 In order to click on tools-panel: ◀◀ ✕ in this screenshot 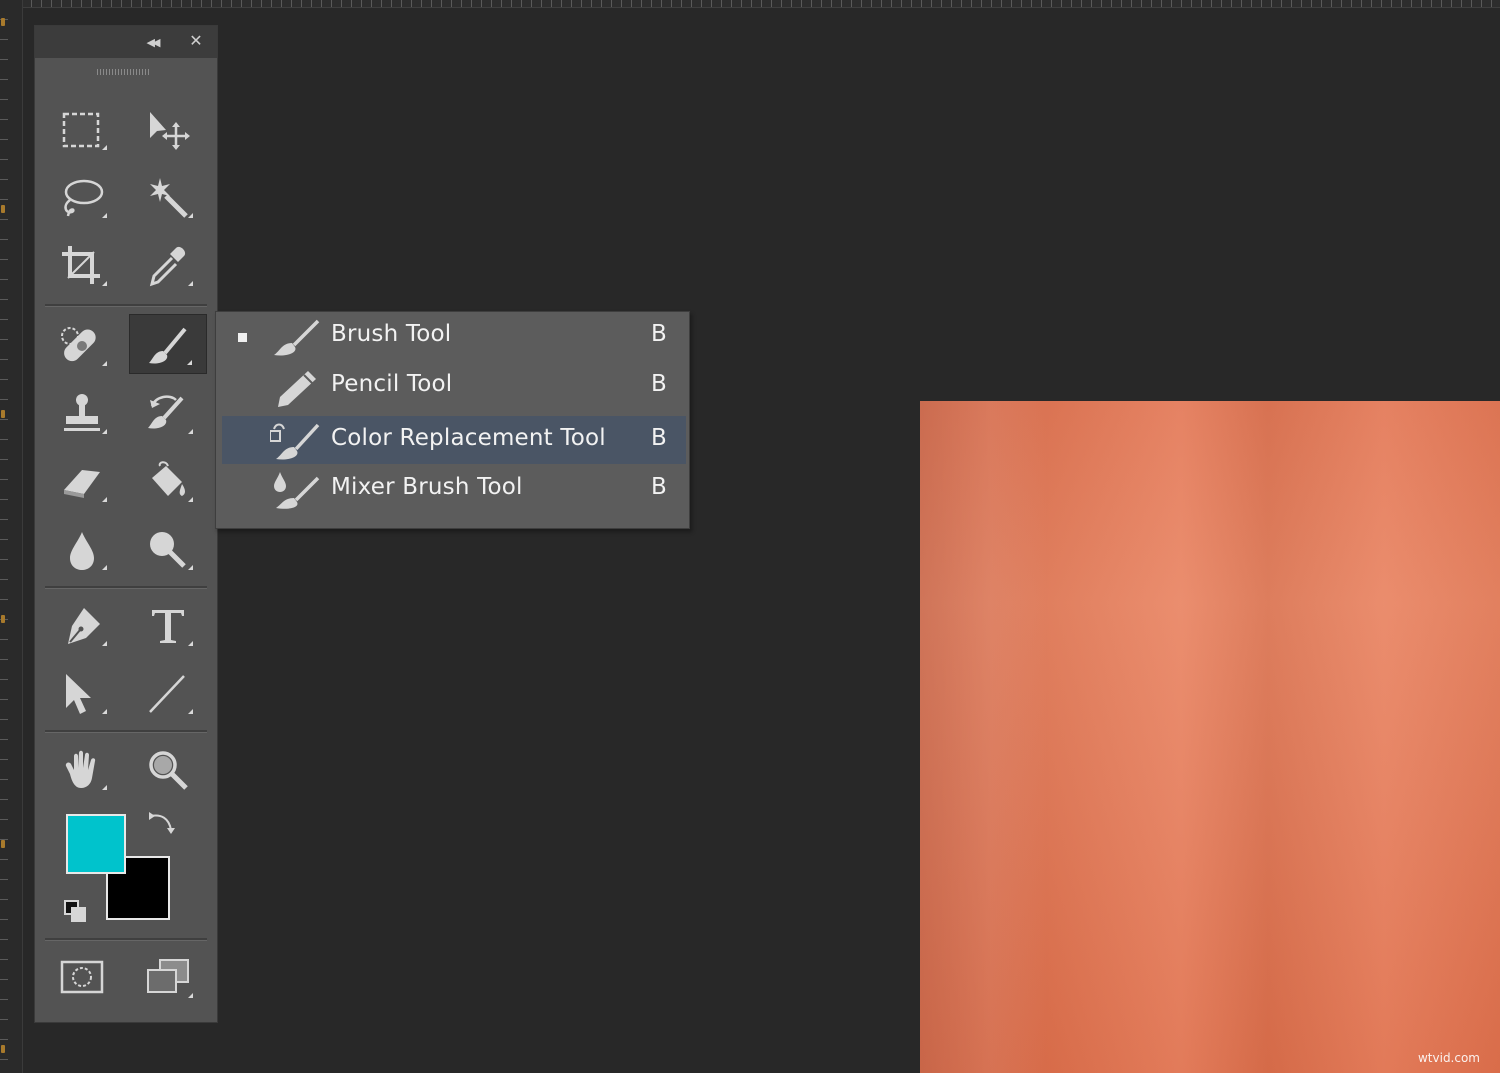, I will do `click(126, 524)`.